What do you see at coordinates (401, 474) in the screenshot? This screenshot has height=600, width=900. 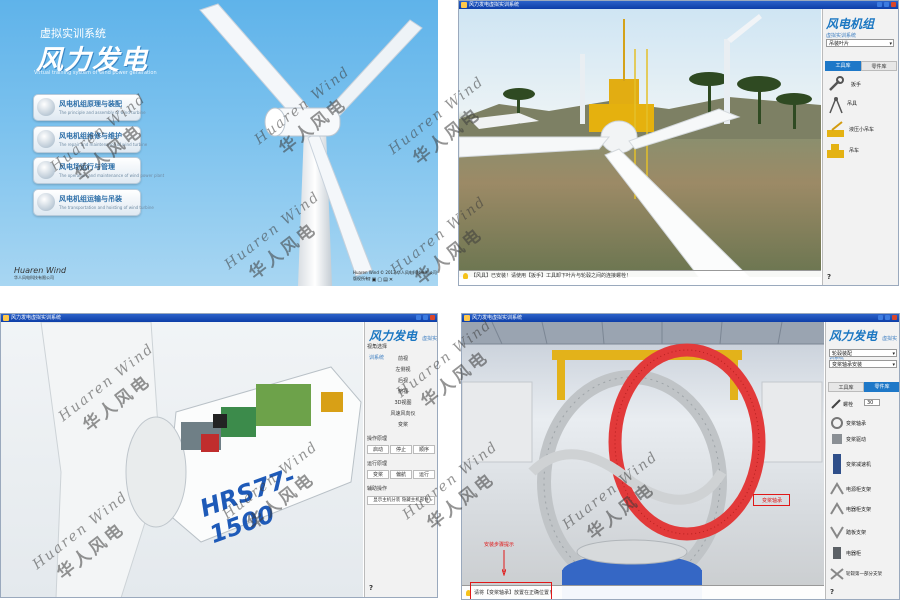 I see `yaw-button: 偏航` at bounding box center [401, 474].